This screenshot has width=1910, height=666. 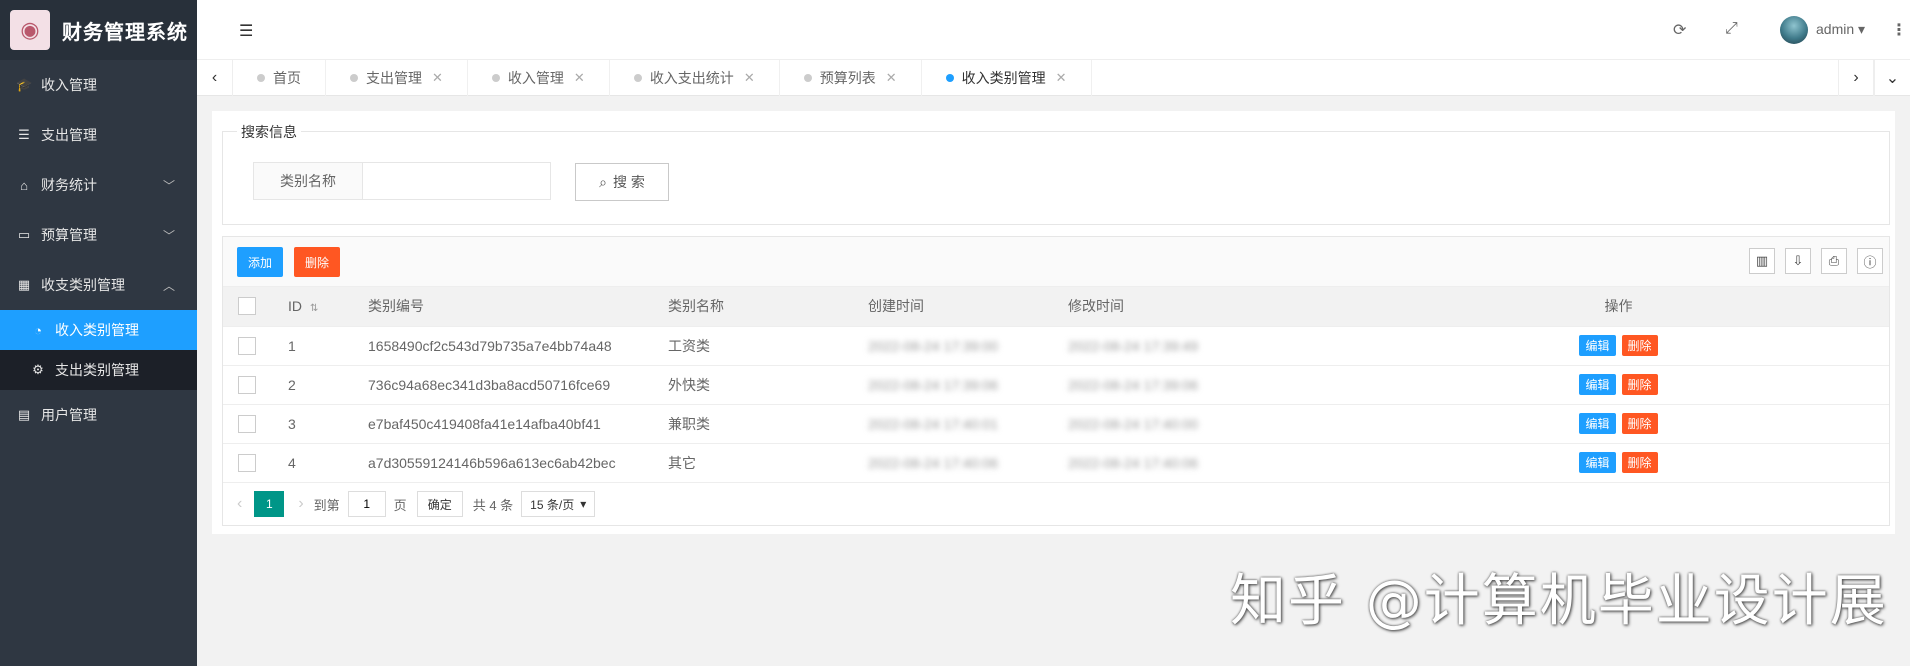 I want to click on columns-icon: ▥, so click(x=1762, y=261).